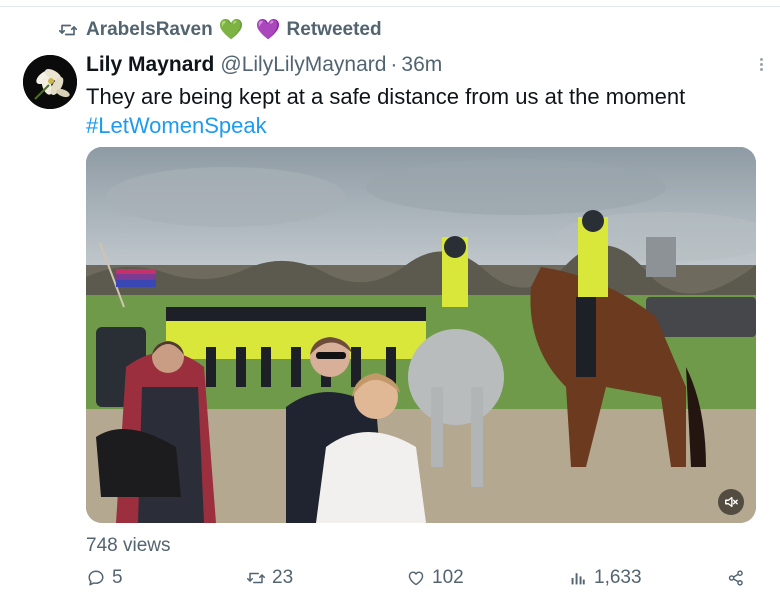 The height and width of the screenshot is (600, 780). Describe the element at coordinates (390, 6) in the screenshot. I see `top-divider` at that location.